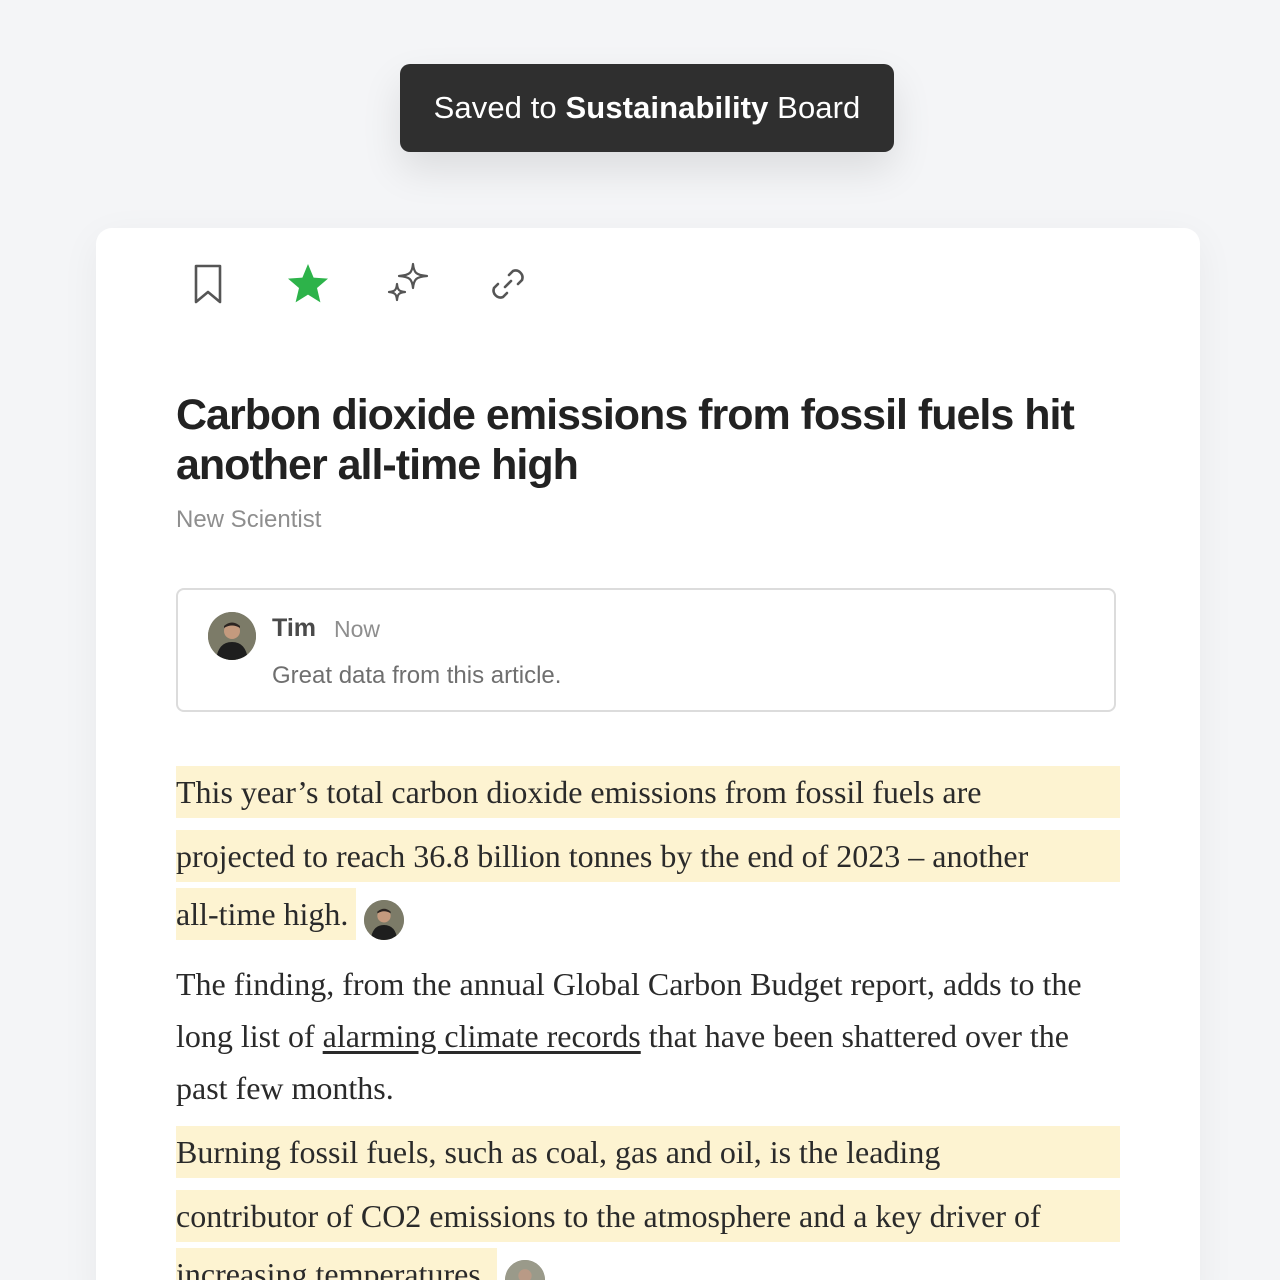 The height and width of the screenshot is (1280, 1280). What do you see at coordinates (482, 1036) in the screenshot?
I see `climate-records-link: alarming climate records` at bounding box center [482, 1036].